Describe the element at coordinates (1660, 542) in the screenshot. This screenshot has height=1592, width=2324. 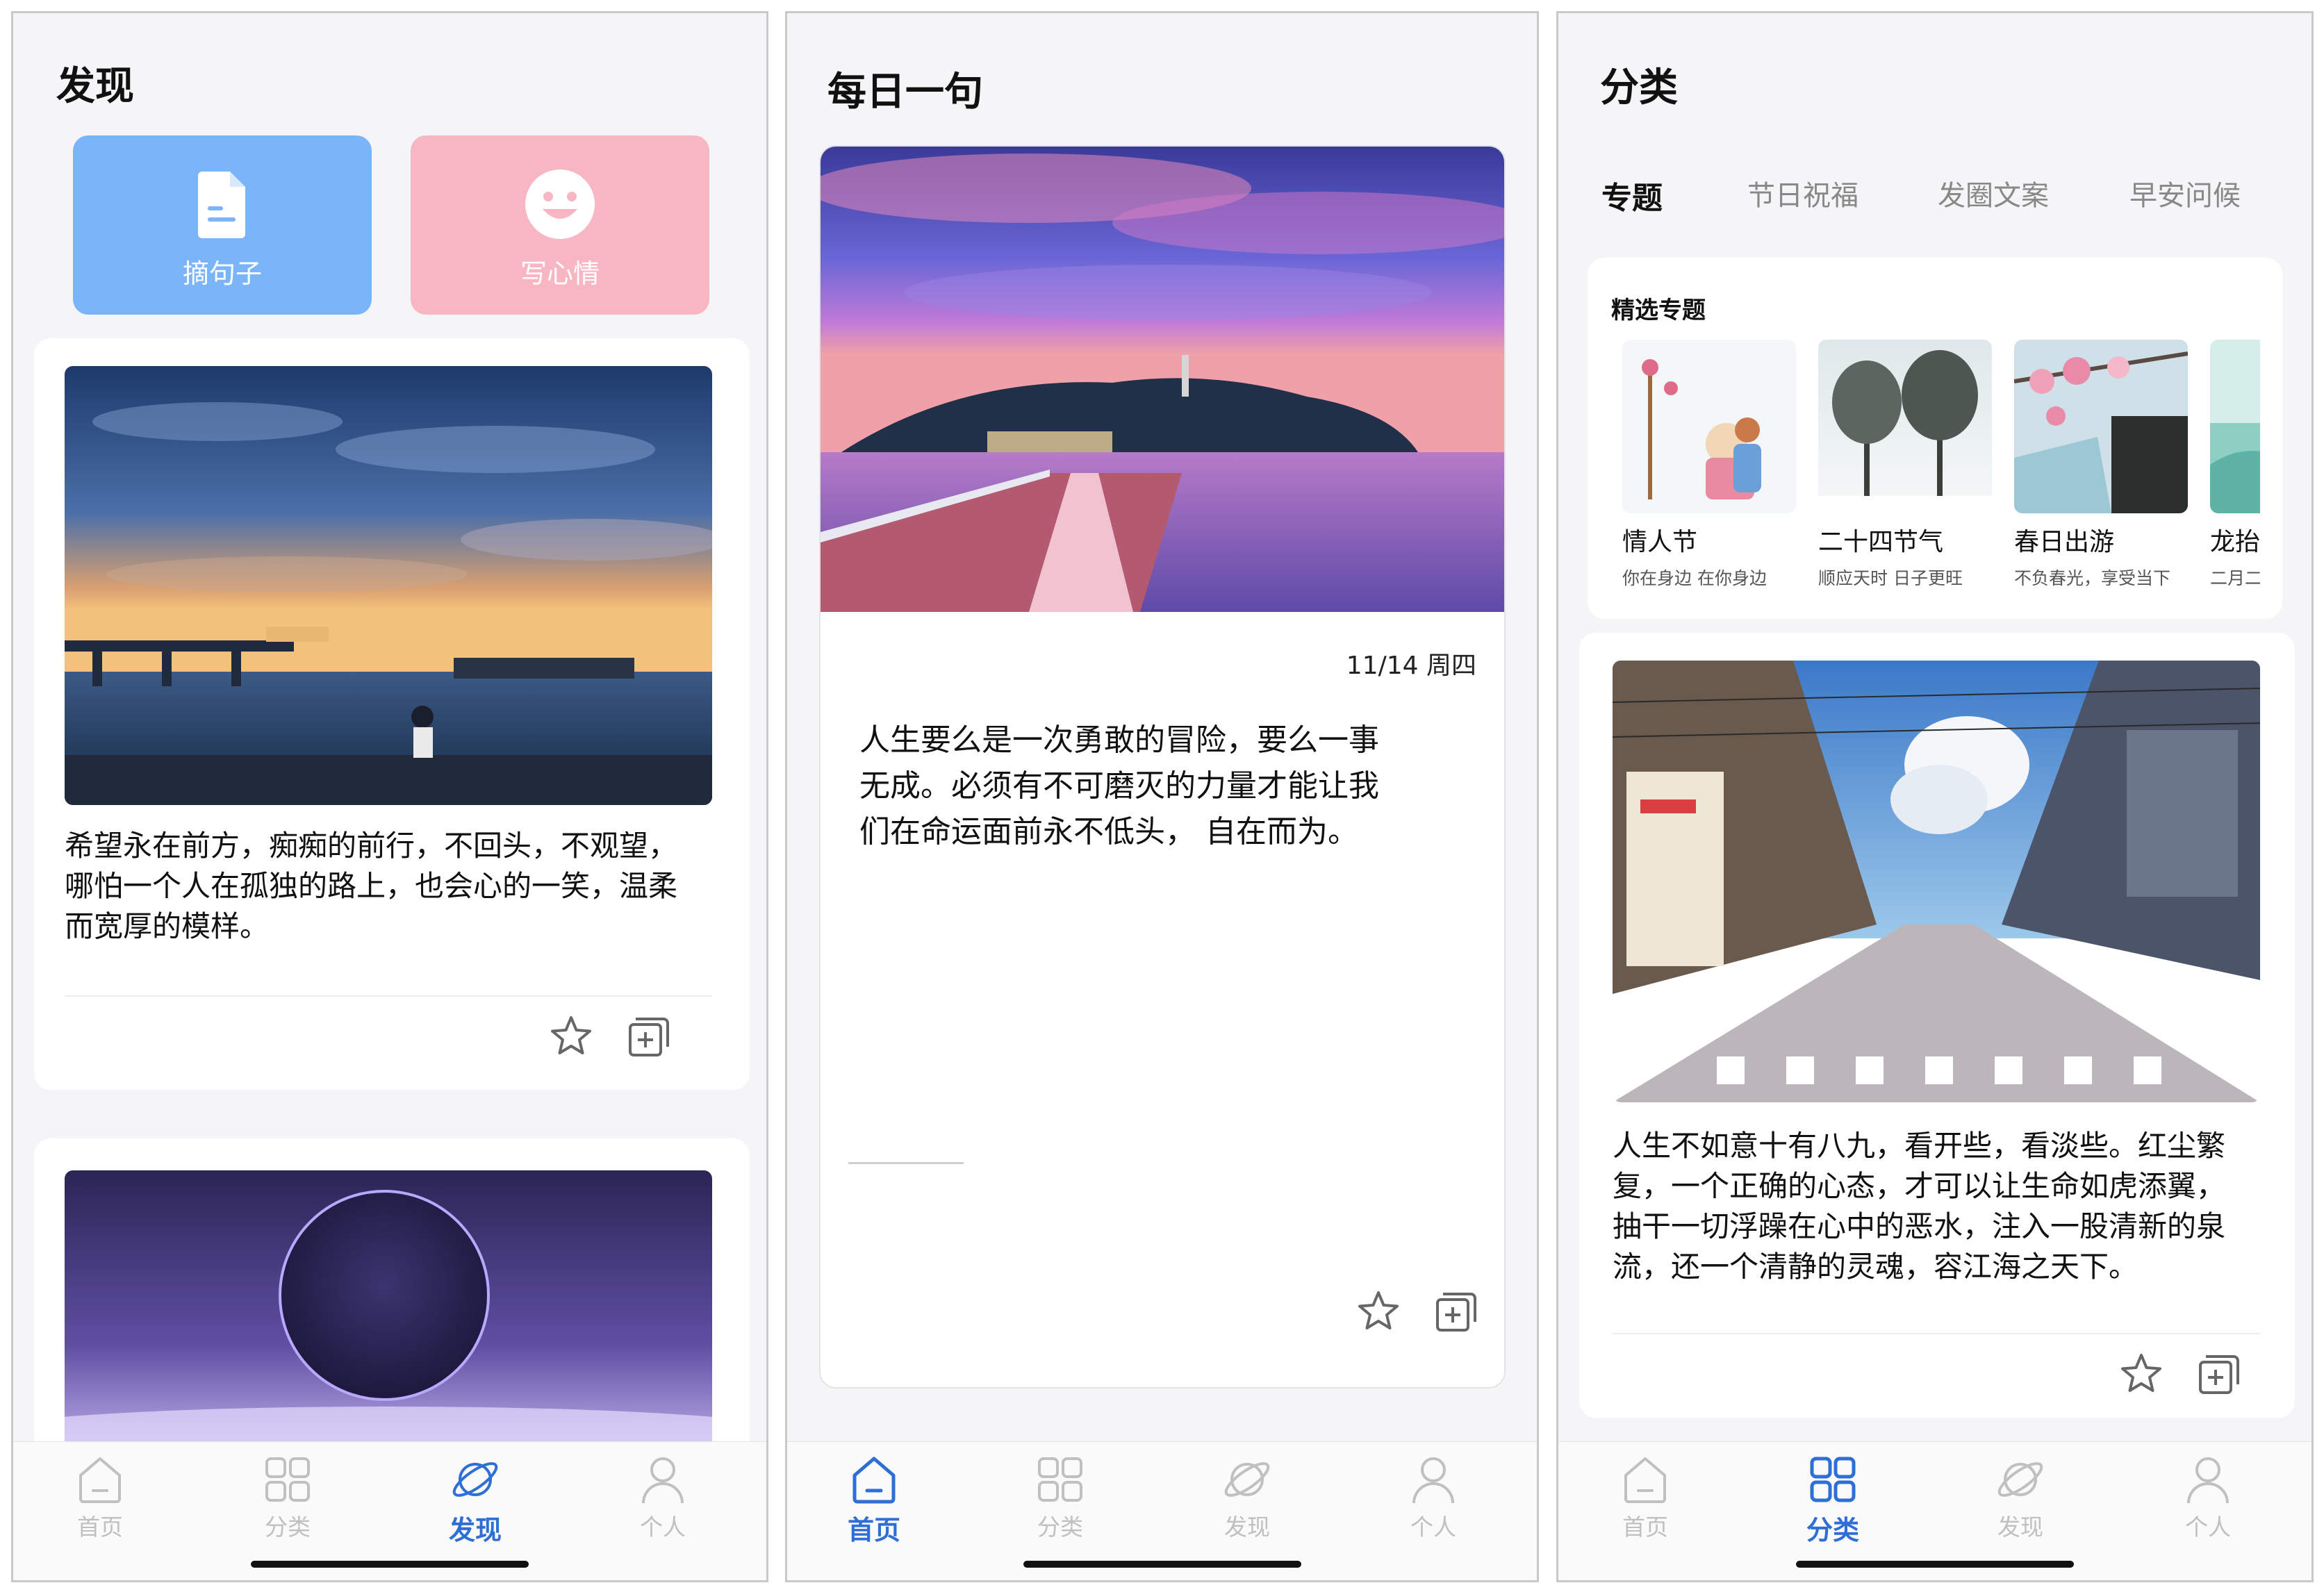
I see `topic-name: 情人节` at that location.